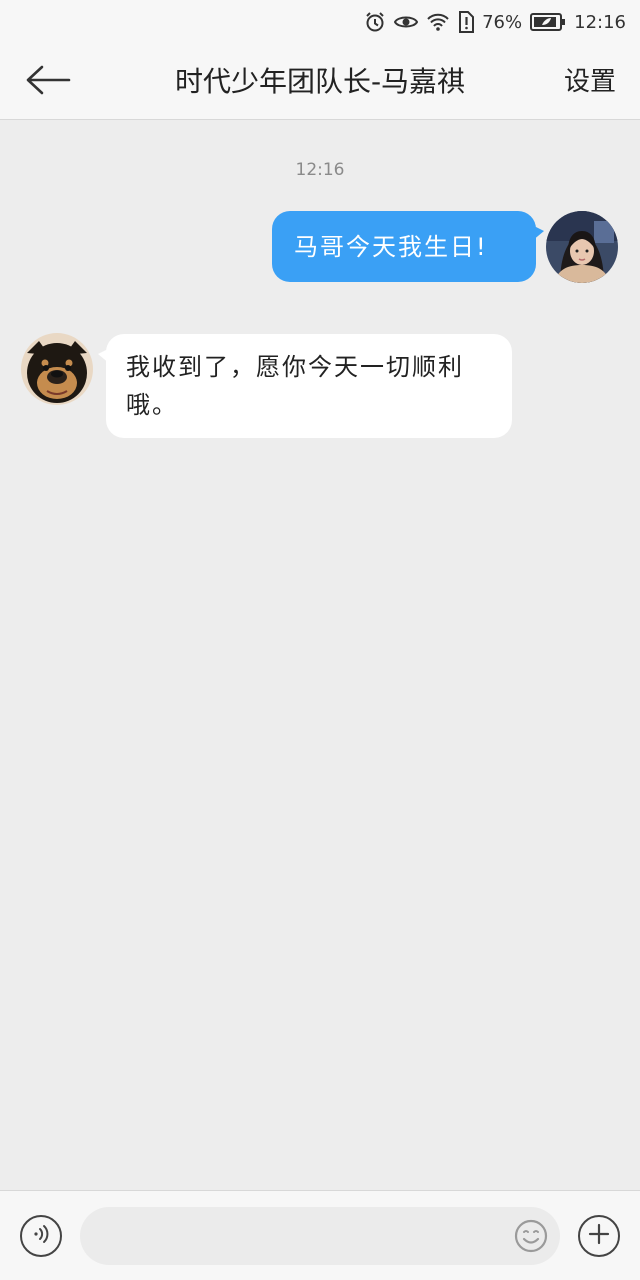 The width and height of the screenshot is (640, 1280). I want to click on clock-time: 12:16, so click(600, 22).